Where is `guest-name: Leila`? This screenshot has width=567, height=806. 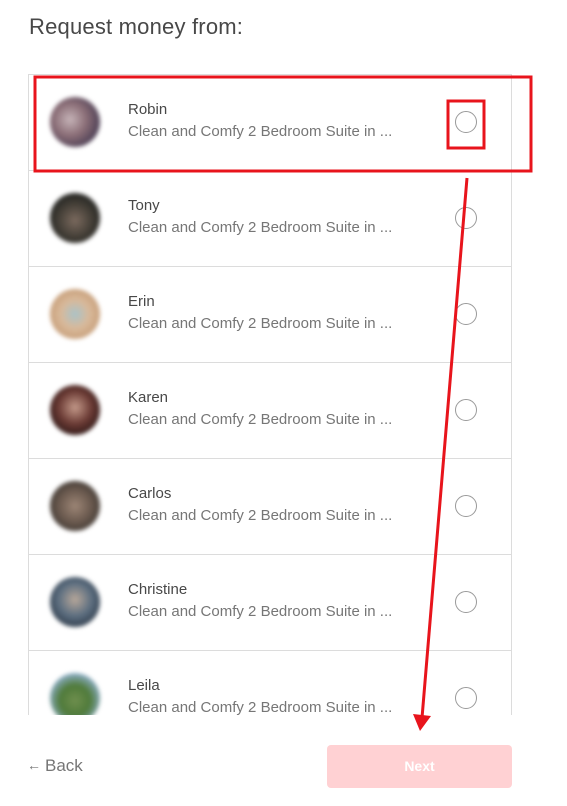 guest-name: Leila is located at coordinates (144, 685).